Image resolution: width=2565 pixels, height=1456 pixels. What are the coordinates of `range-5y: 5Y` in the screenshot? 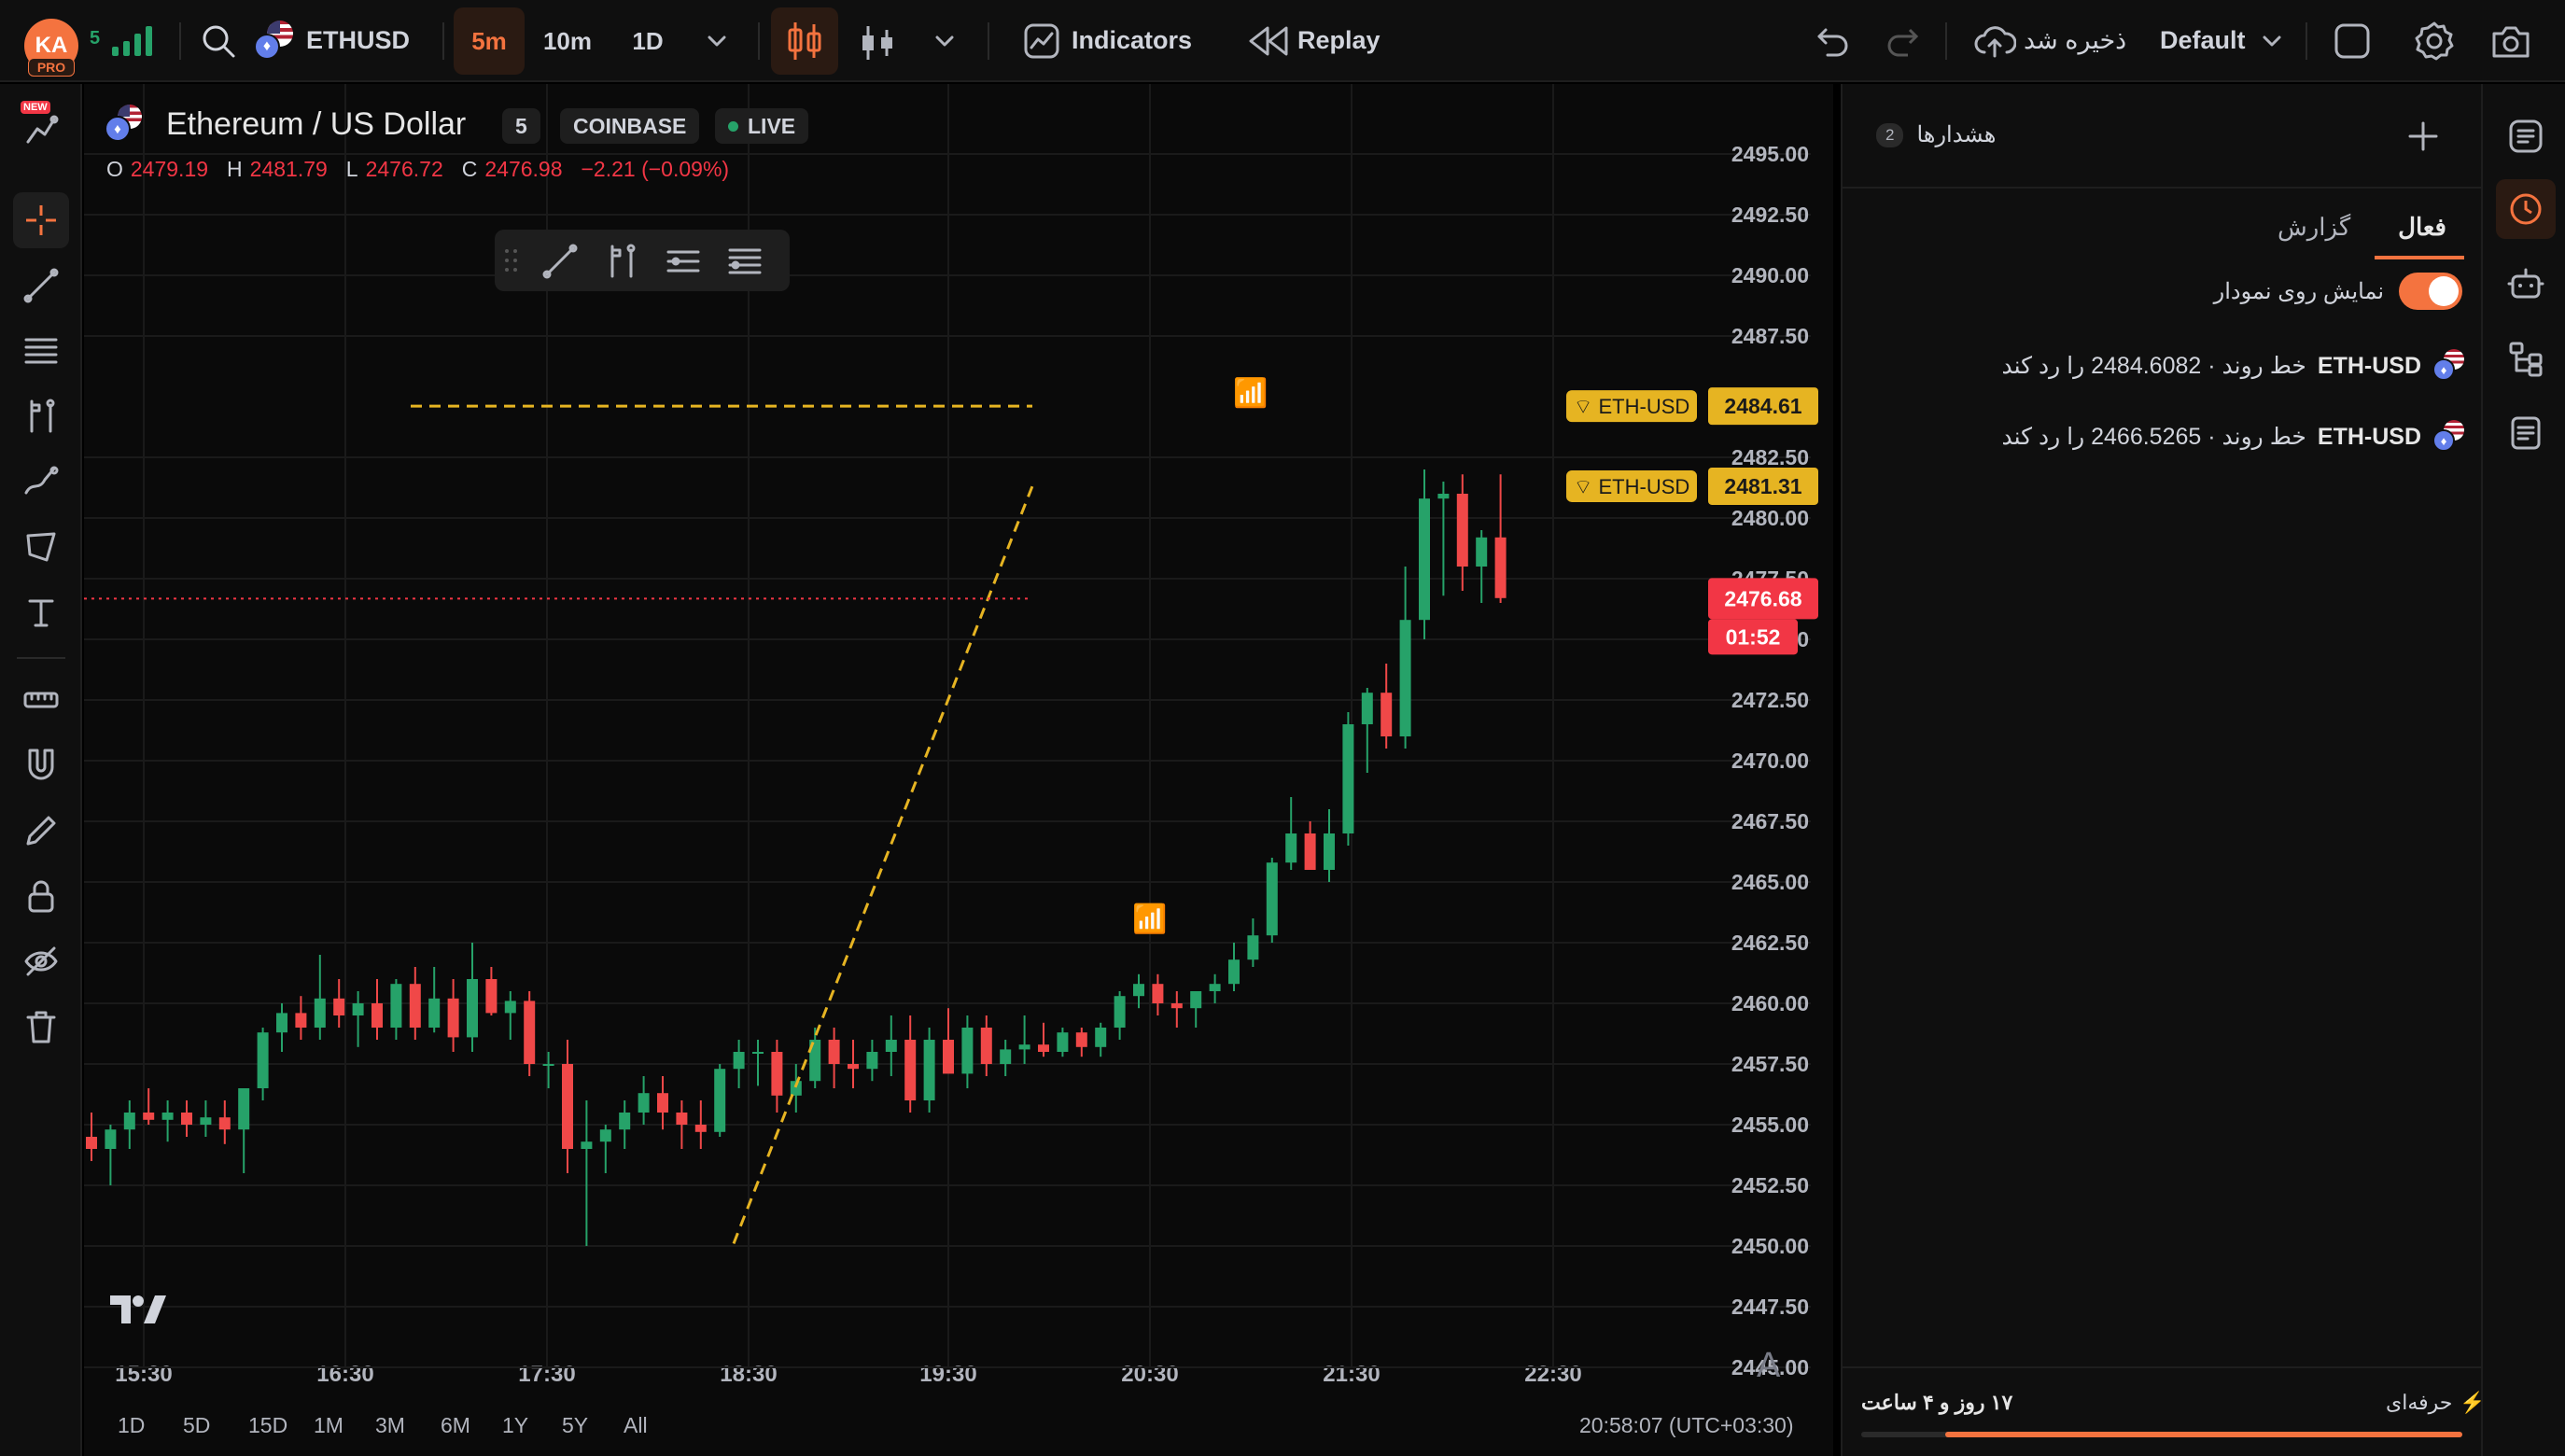 It's located at (593, 1425).